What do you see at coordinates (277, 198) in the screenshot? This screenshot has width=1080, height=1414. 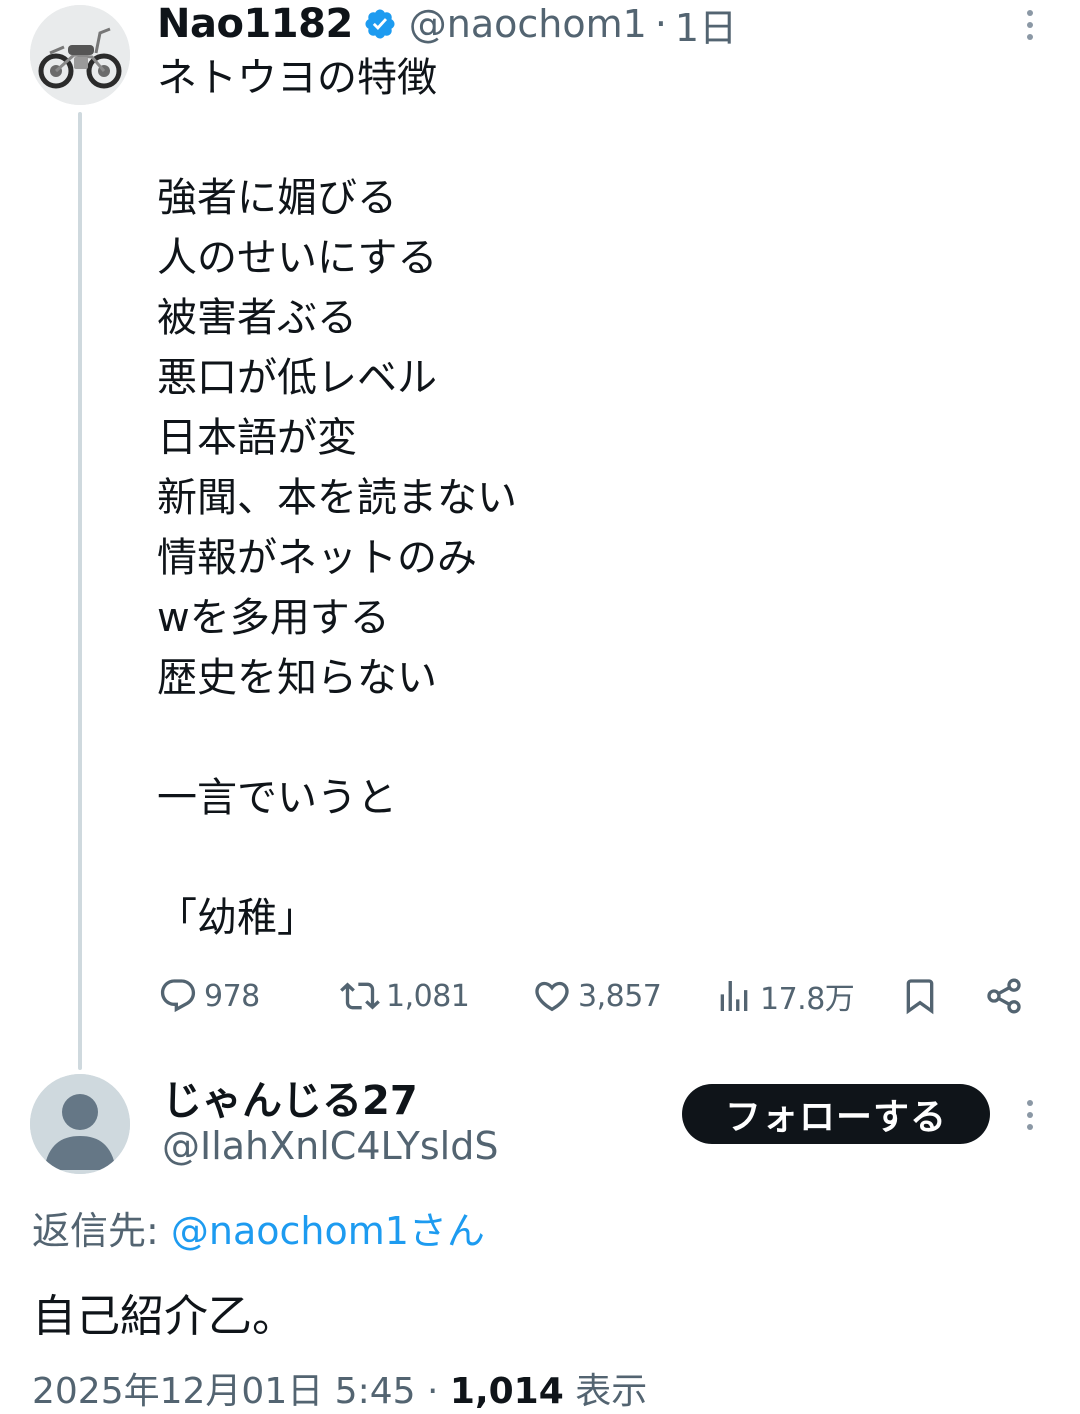 I see `tweet-line: 強者に媚びる` at bounding box center [277, 198].